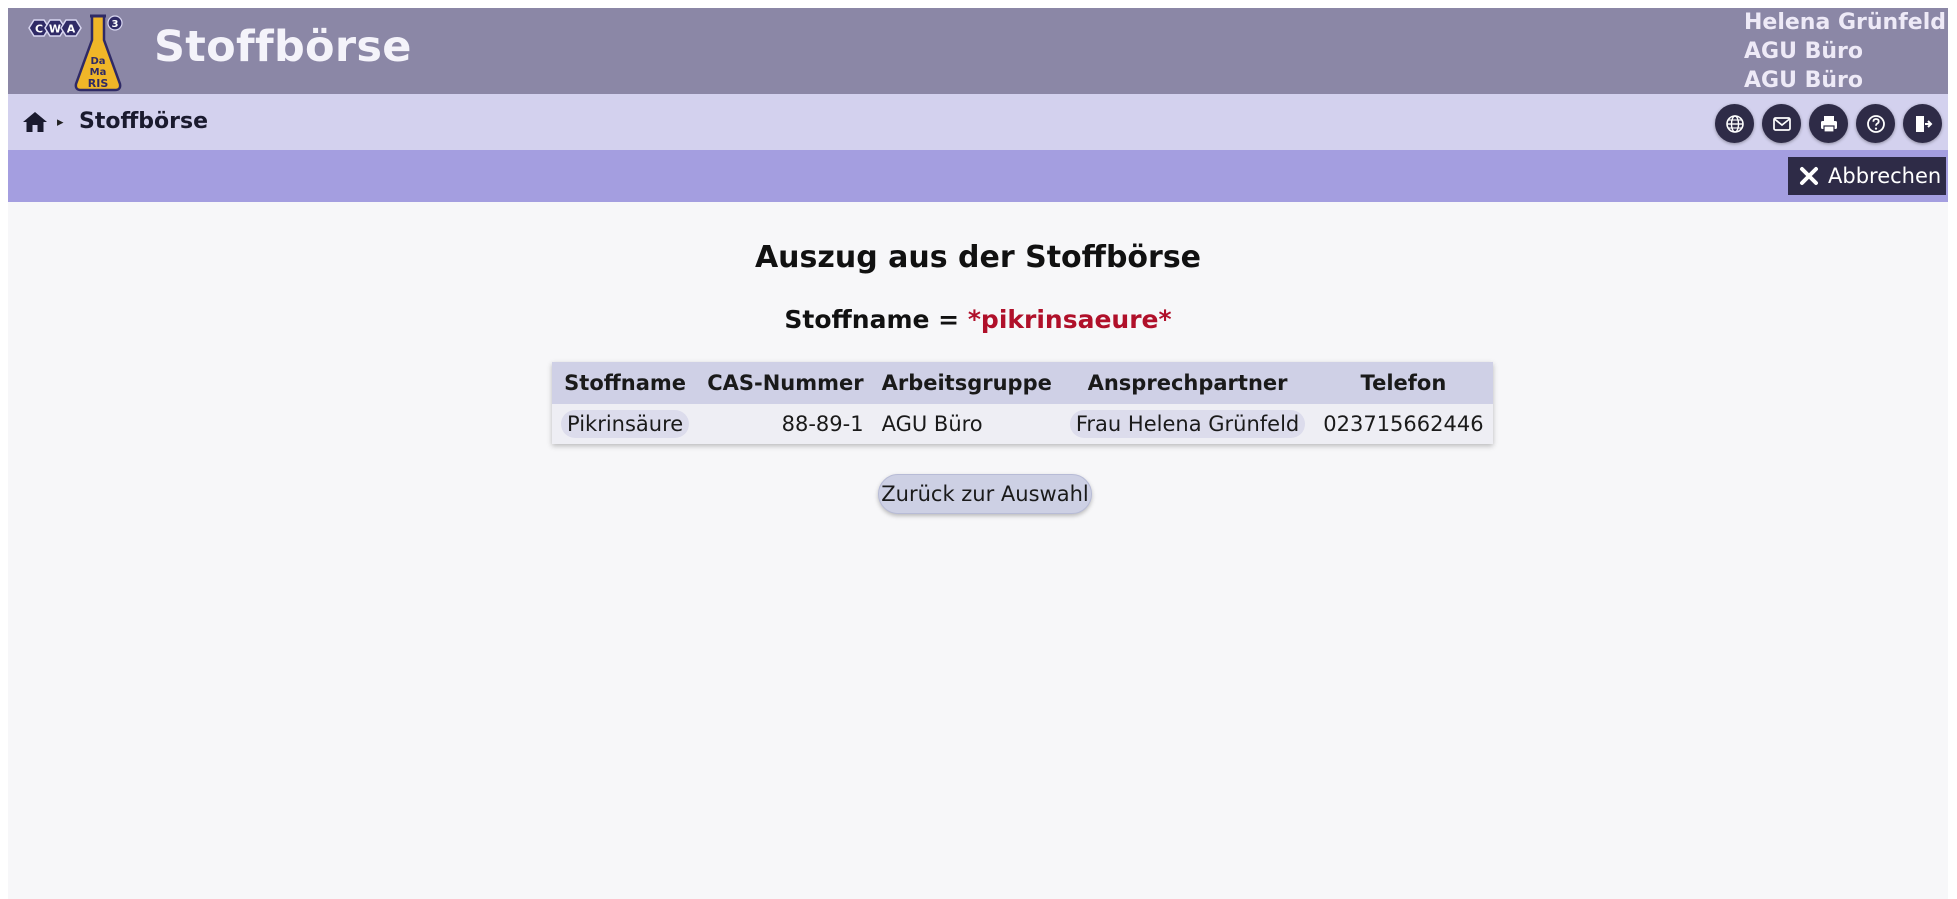 Image resolution: width=1957 pixels, height=899 pixels. Describe the element at coordinates (283, 47) in the screenshot. I see `app-title: Stoffbörse` at that location.